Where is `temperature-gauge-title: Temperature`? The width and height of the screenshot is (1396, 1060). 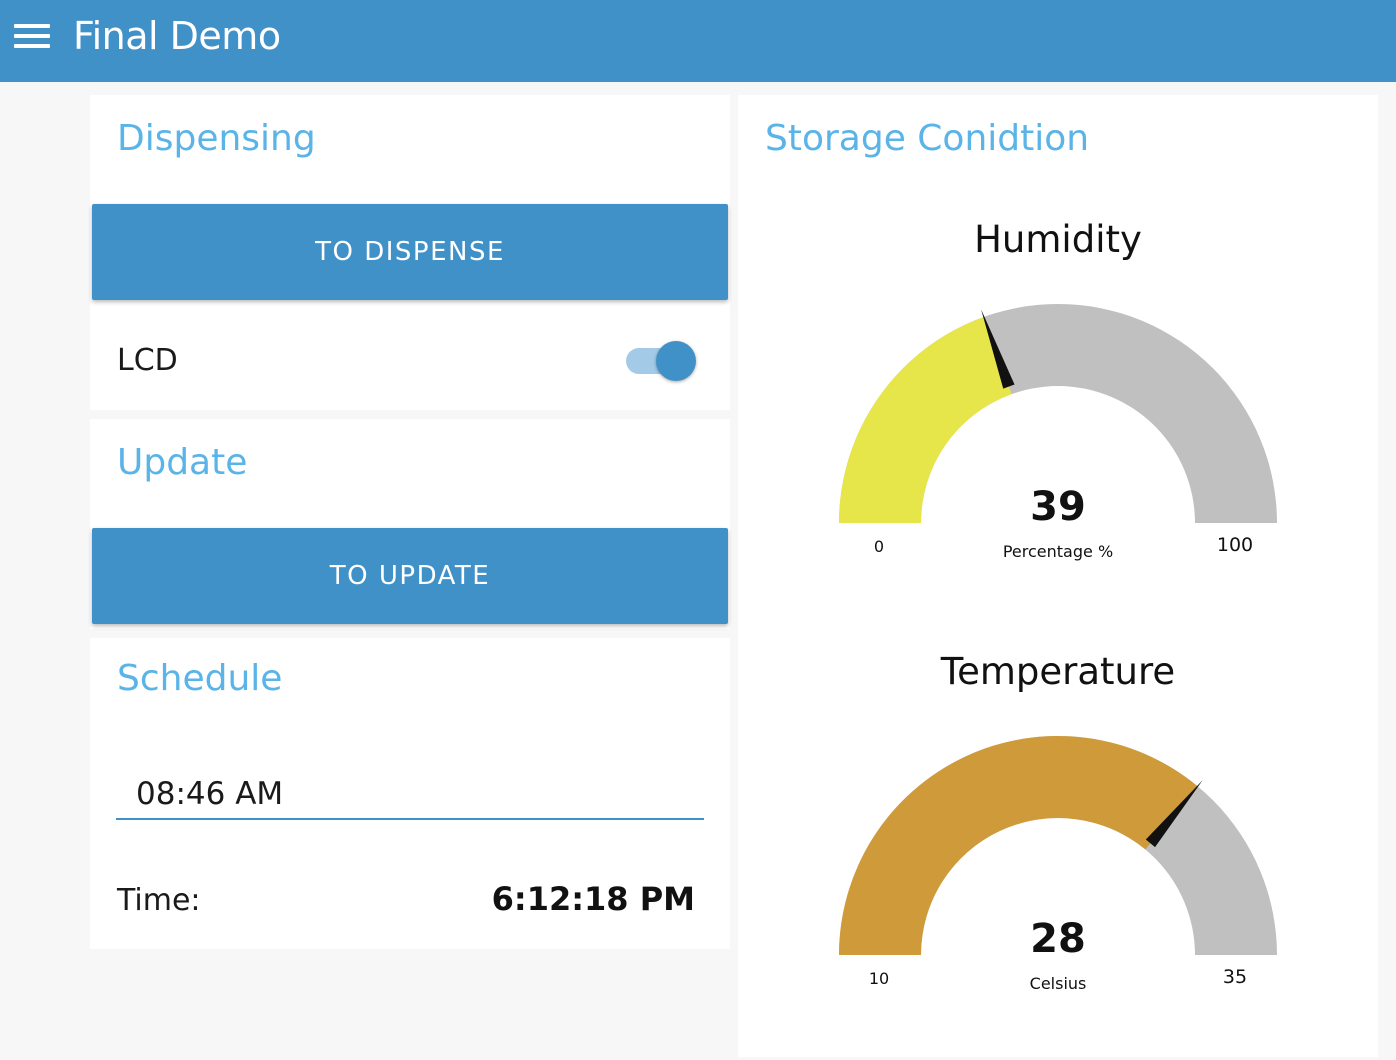 temperature-gauge-title: Temperature is located at coordinates (1058, 671).